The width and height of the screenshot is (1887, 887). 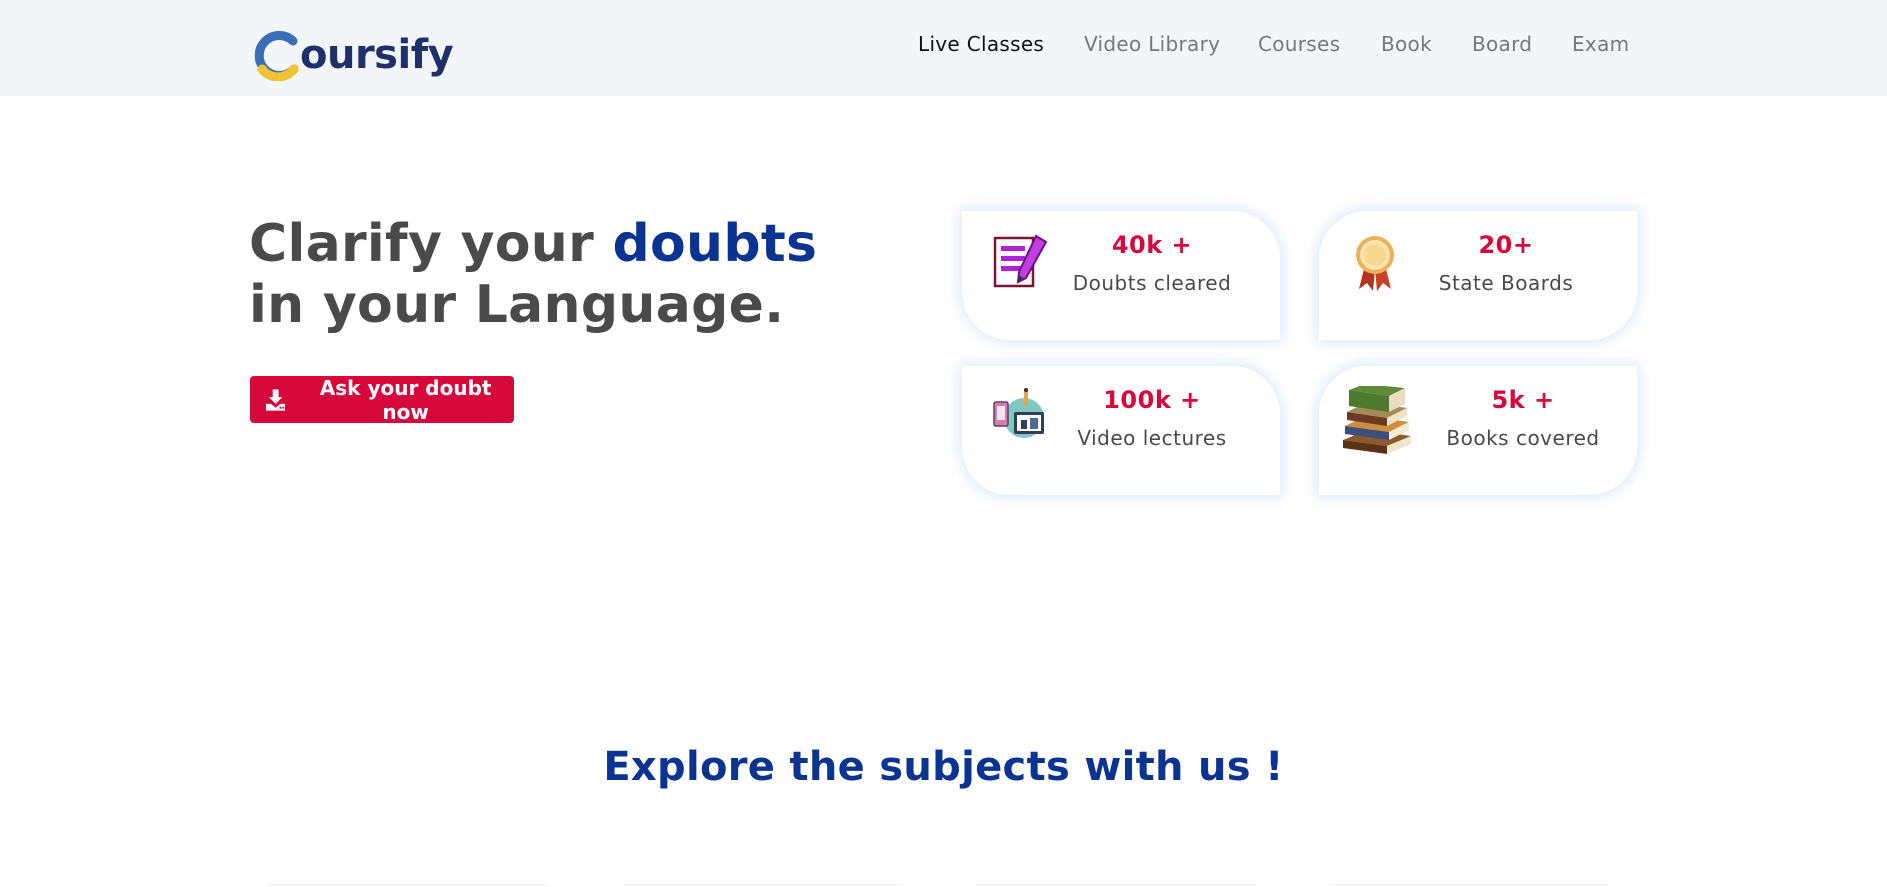 What do you see at coordinates (405, 399) in the screenshot?
I see `ask-doubt-label: Ask your doubt now` at bounding box center [405, 399].